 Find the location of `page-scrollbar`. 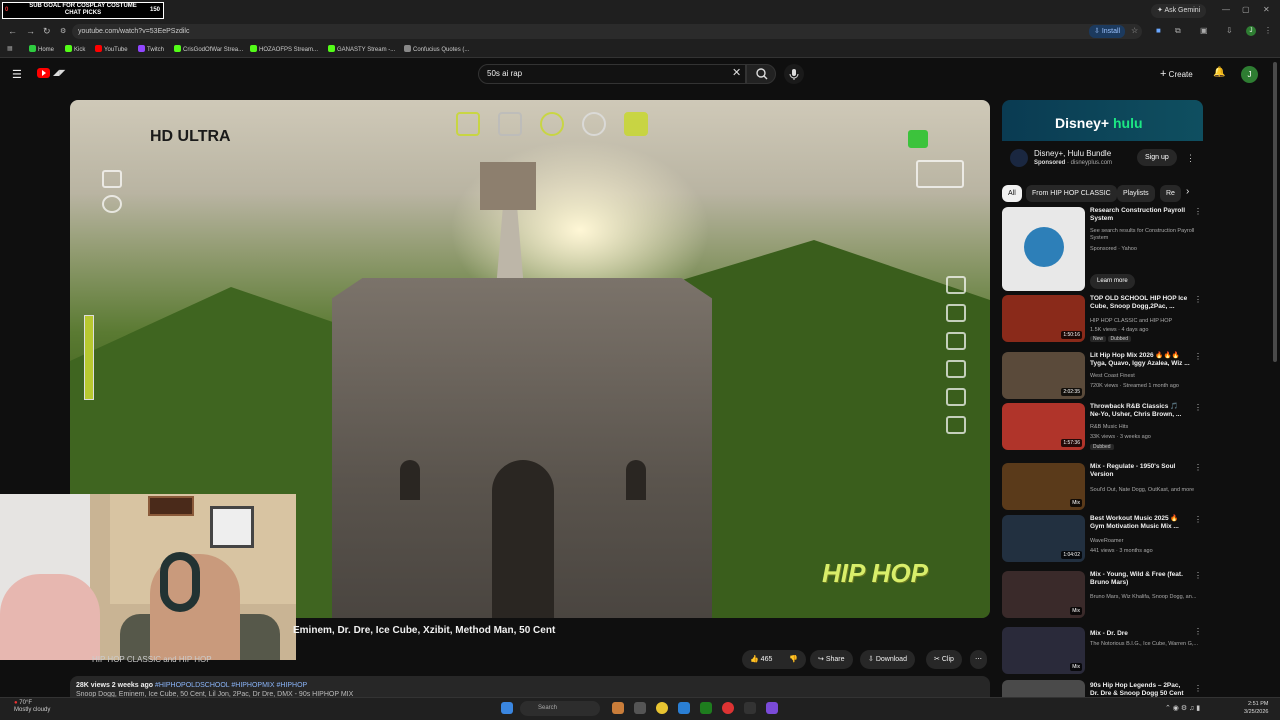

page-scrollbar is located at coordinates (1275, 212).